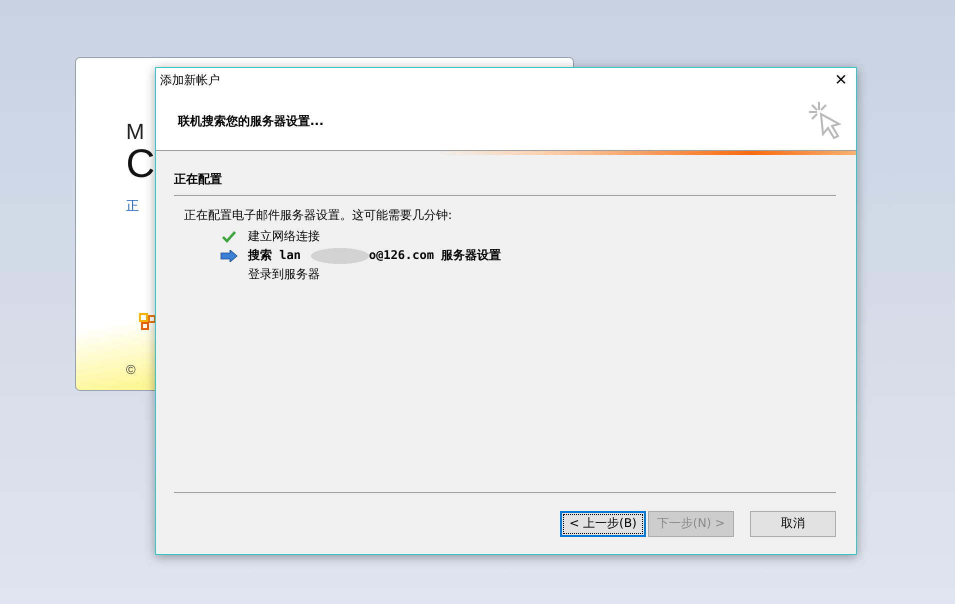 The height and width of the screenshot is (604, 955). Describe the element at coordinates (319, 215) in the screenshot. I see `intro-text: 正在配置电子邮件服务器设置。这可能需要几分钟:` at that location.